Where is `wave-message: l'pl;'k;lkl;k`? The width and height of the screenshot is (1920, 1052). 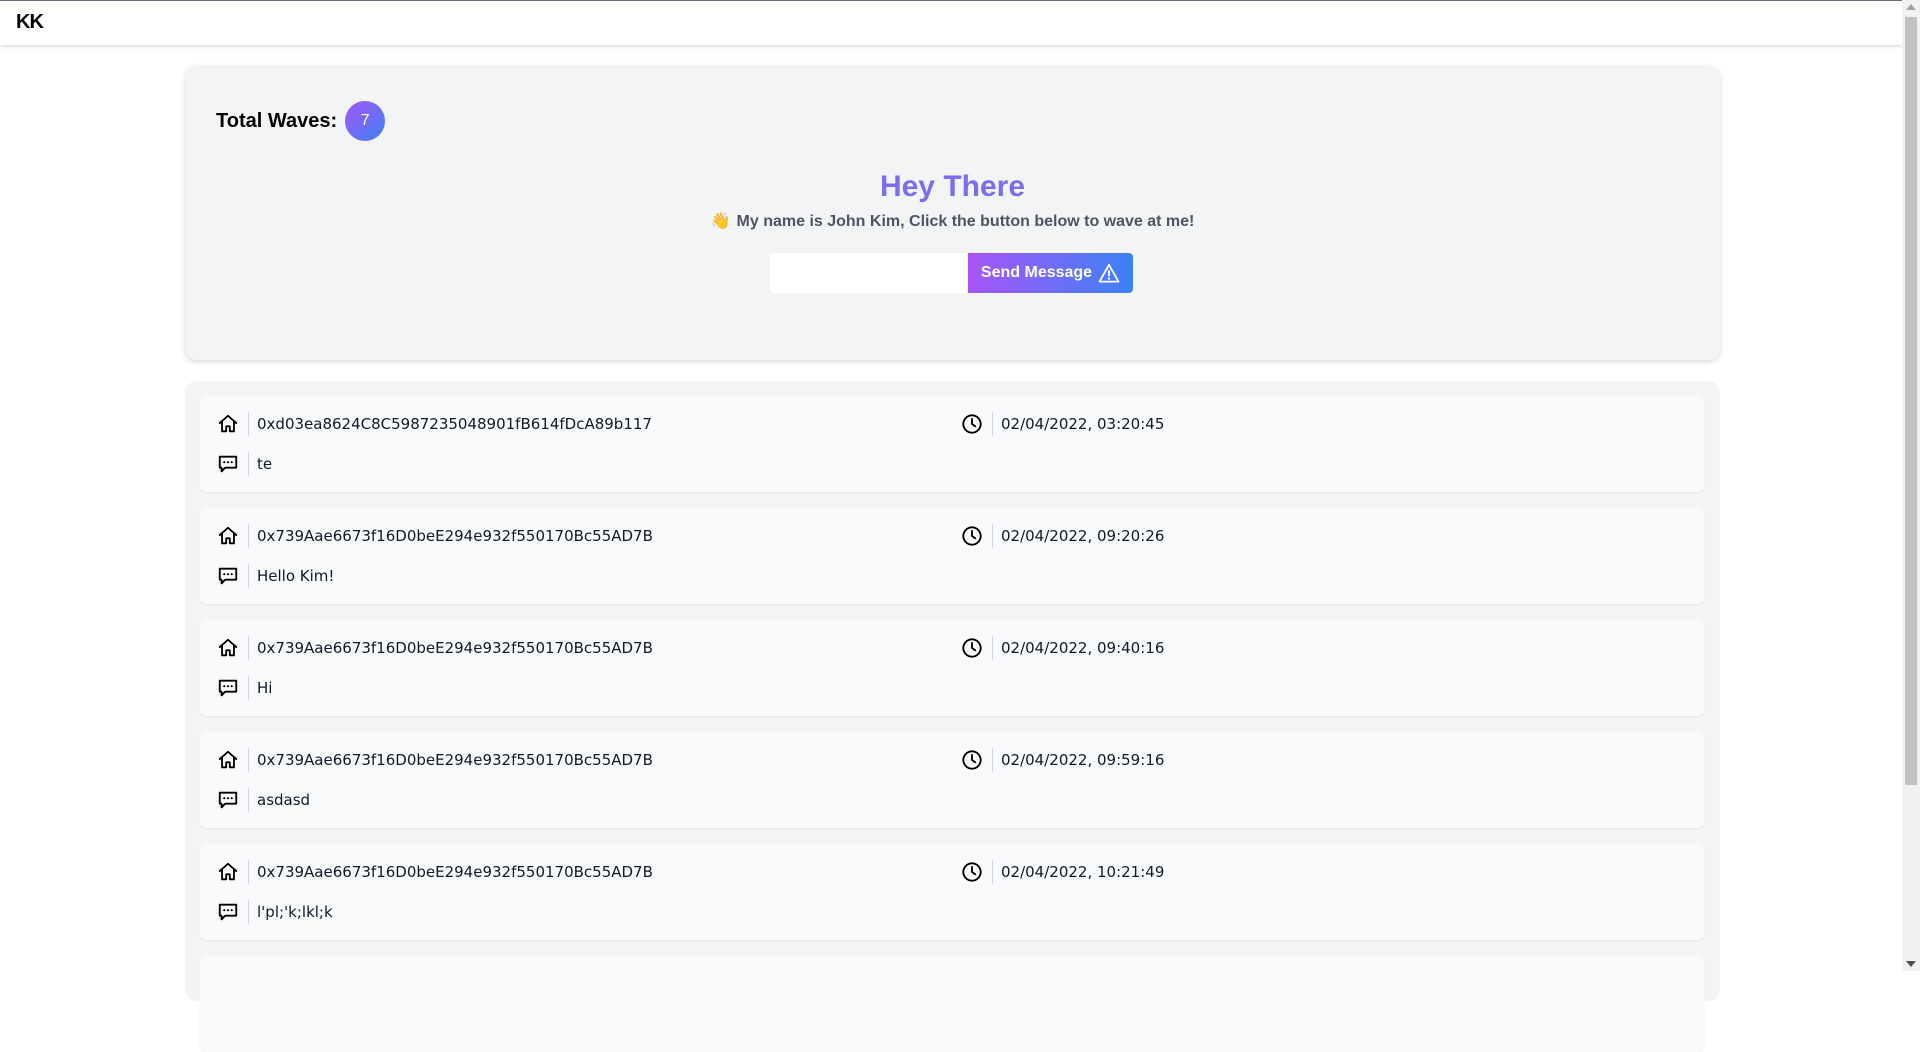
wave-message: l'pl;'k;lkl;k is located at coordinates (295, 912).